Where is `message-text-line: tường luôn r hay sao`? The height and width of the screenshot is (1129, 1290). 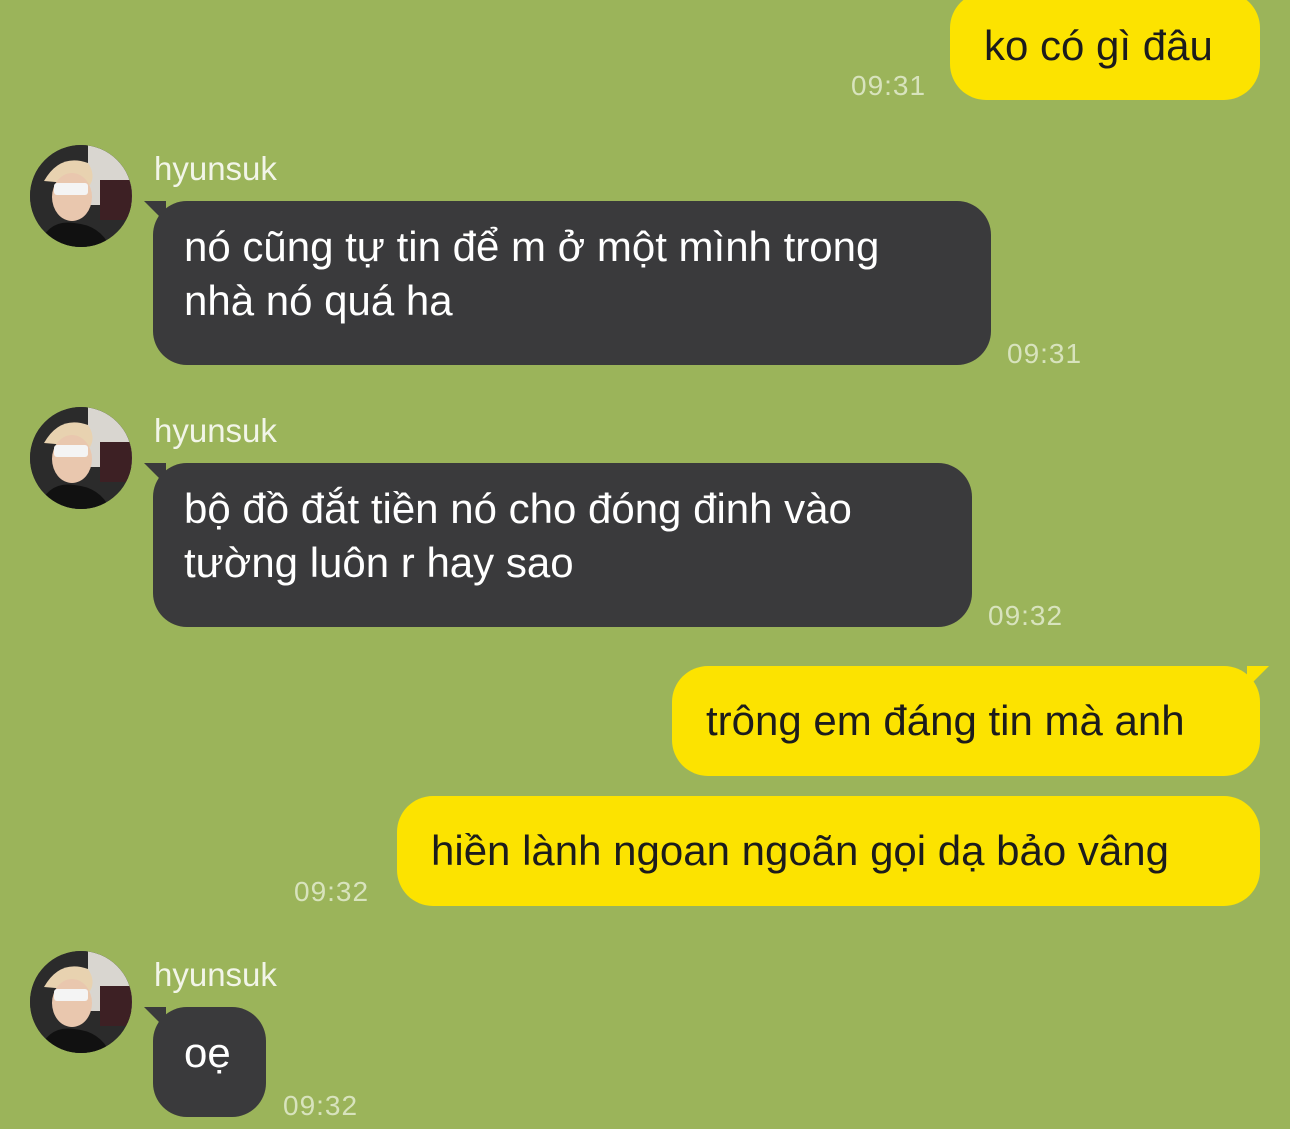 message-text-line: tường luôn r hay sao is located at coordinates (379, 562).